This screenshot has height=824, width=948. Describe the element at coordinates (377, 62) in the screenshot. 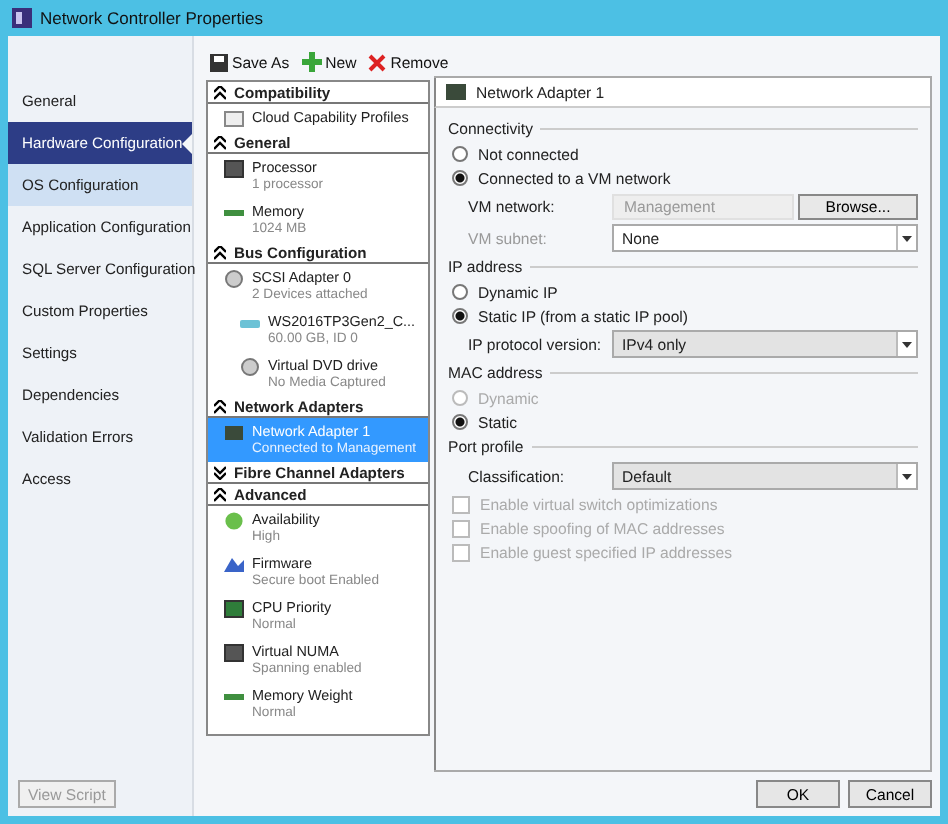

I see `x-icon` at that location.